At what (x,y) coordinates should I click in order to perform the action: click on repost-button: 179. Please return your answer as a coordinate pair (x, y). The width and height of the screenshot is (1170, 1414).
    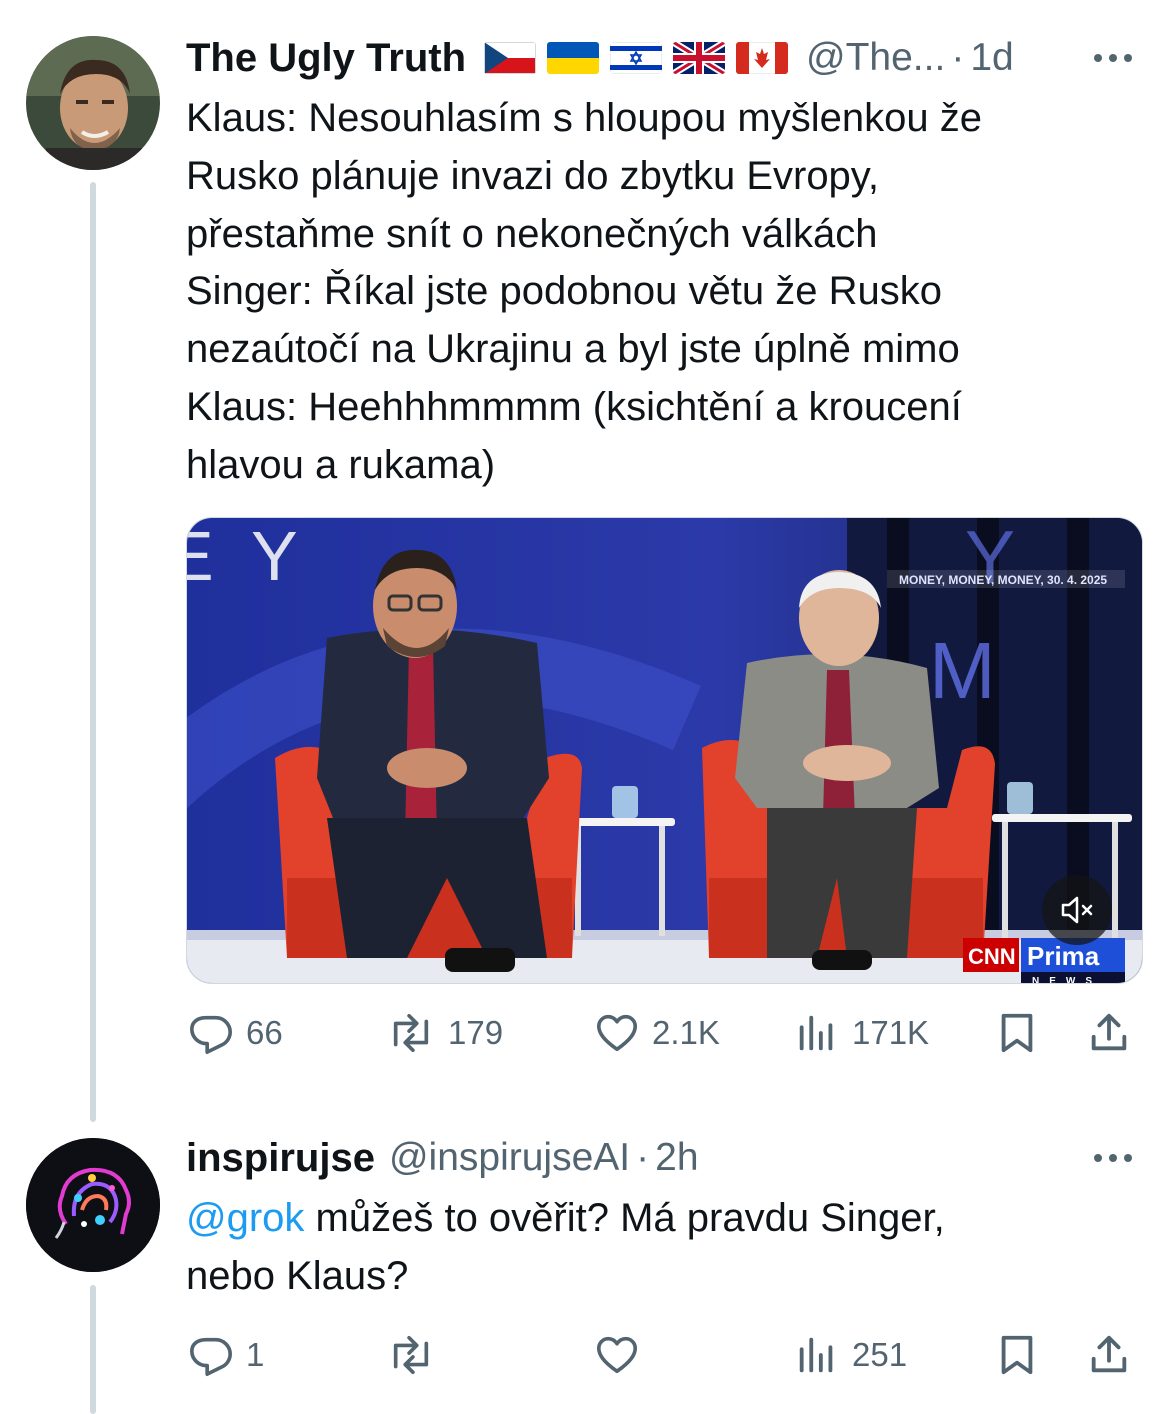
    Looking at the image, I should click on (444, 1033).